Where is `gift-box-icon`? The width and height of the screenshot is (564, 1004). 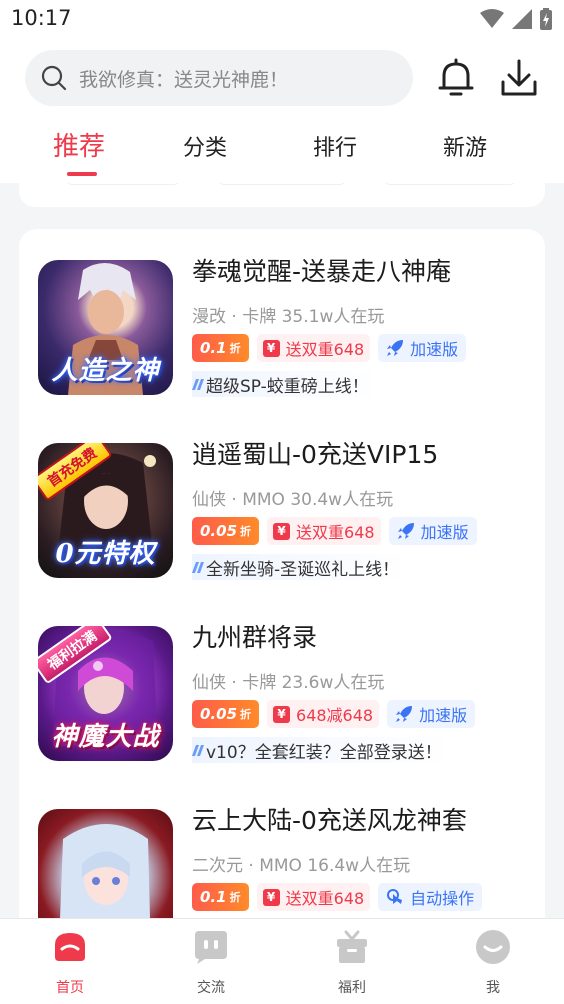
gift-box-icon is located at coordinates (352, 946).